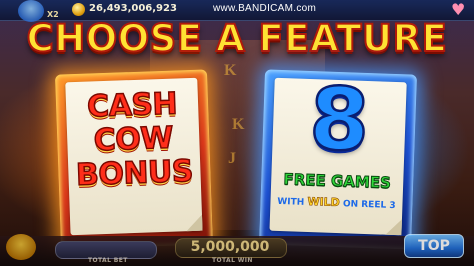 The width and height of the screenshot is (474, 266). What do you see at coordinates (21, 247) in the screenshot?
I see `money-bag-icon` at bounding box center [21, 247].